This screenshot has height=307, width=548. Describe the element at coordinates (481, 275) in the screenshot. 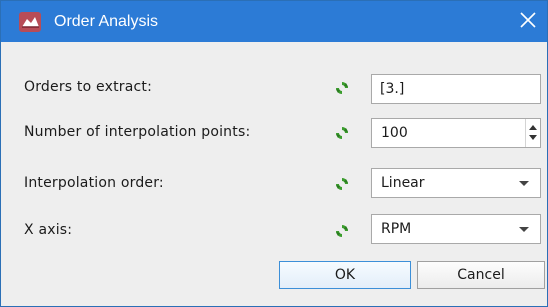

I see `cancel-button: Cancel` at that location.